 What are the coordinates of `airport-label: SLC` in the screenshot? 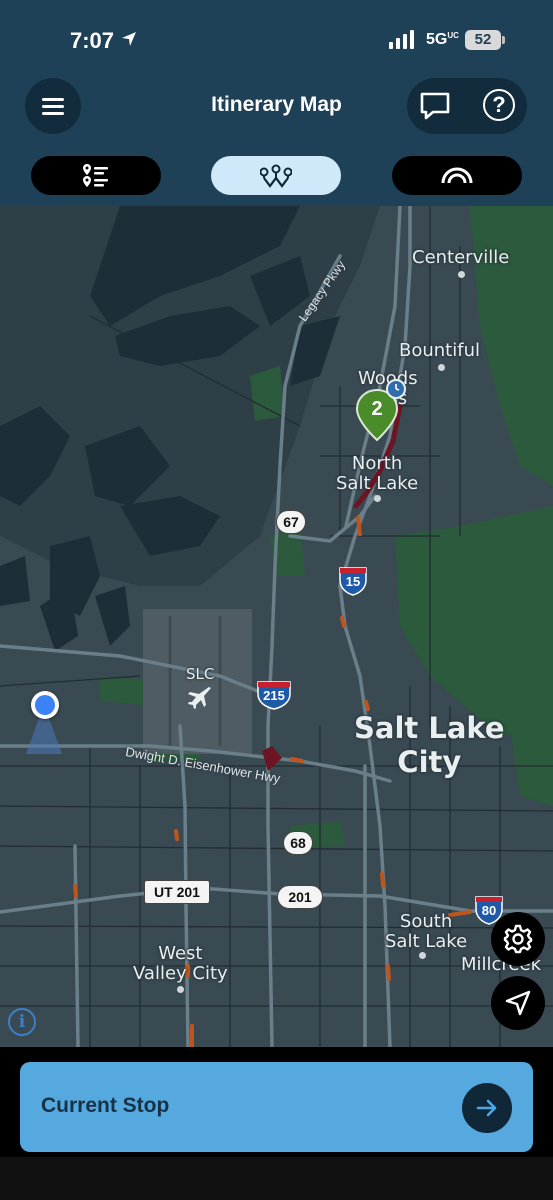 It's located at (200, 674).